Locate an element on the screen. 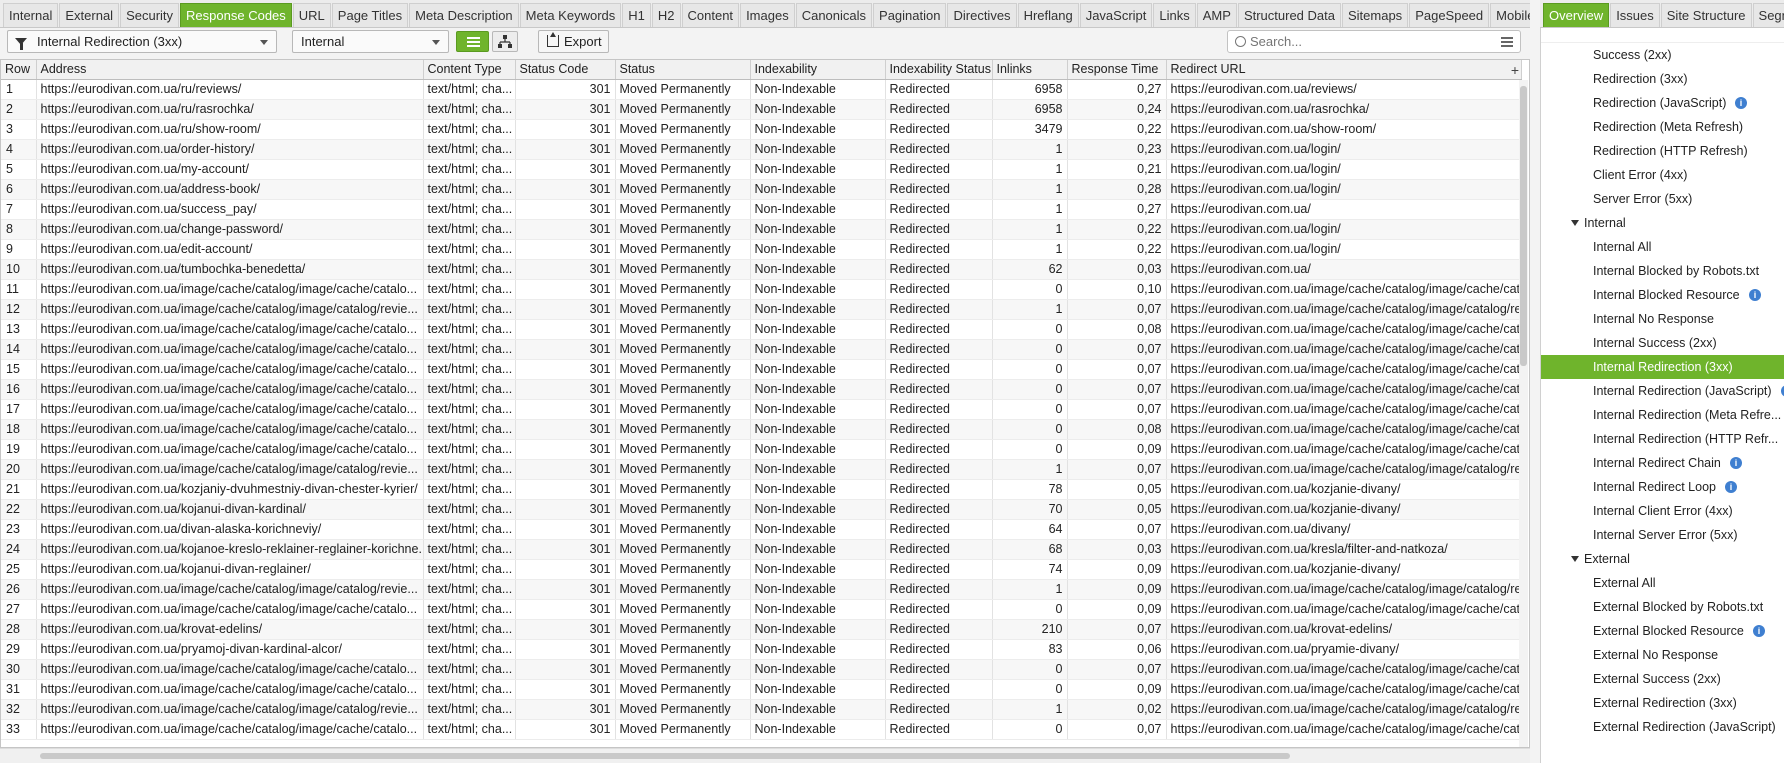 This screenshot has width=1784, height=763. table-cell: 0,08 is located at coordinates (1117, 329).